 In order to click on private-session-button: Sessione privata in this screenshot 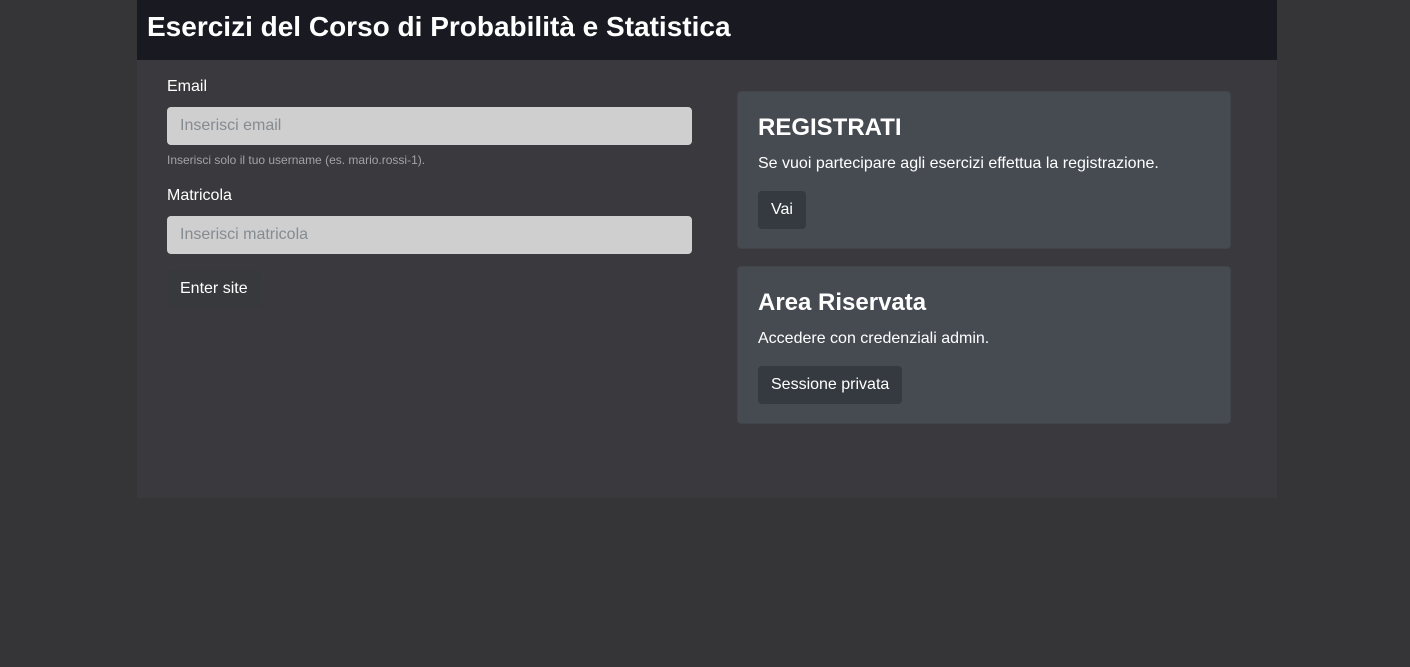, I will do `click(830, 385)`.